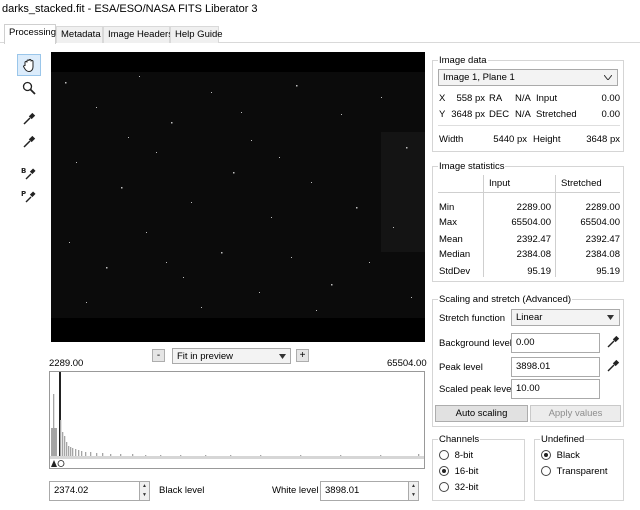 Image resolution: width=640 pixels, height=510 pixels. I want to click on white-level-input: 3898.01, so click(364, 491).